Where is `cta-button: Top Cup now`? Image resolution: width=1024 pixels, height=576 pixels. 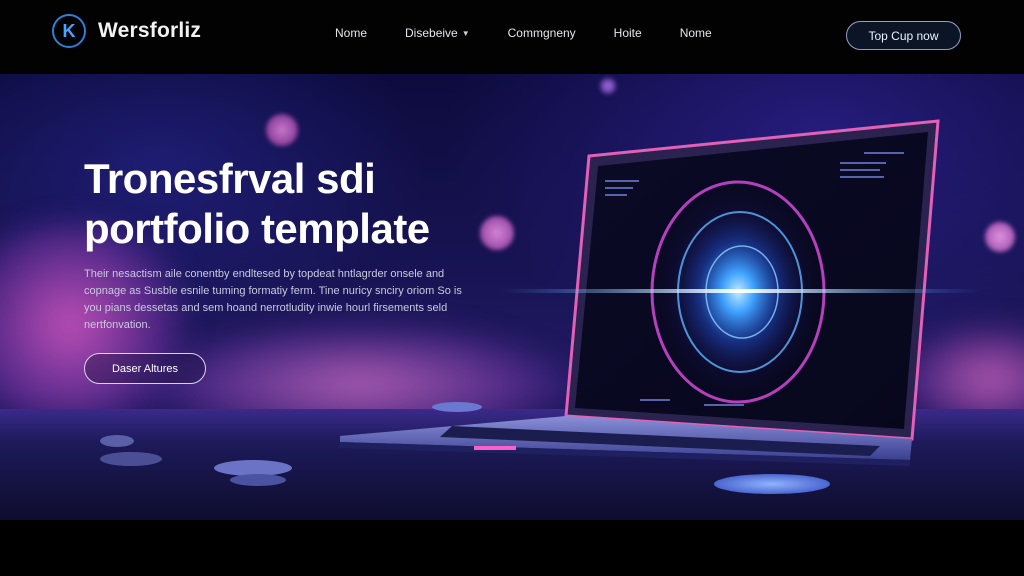 cta-button: Top Cup now is located at coordinates (903, 35).